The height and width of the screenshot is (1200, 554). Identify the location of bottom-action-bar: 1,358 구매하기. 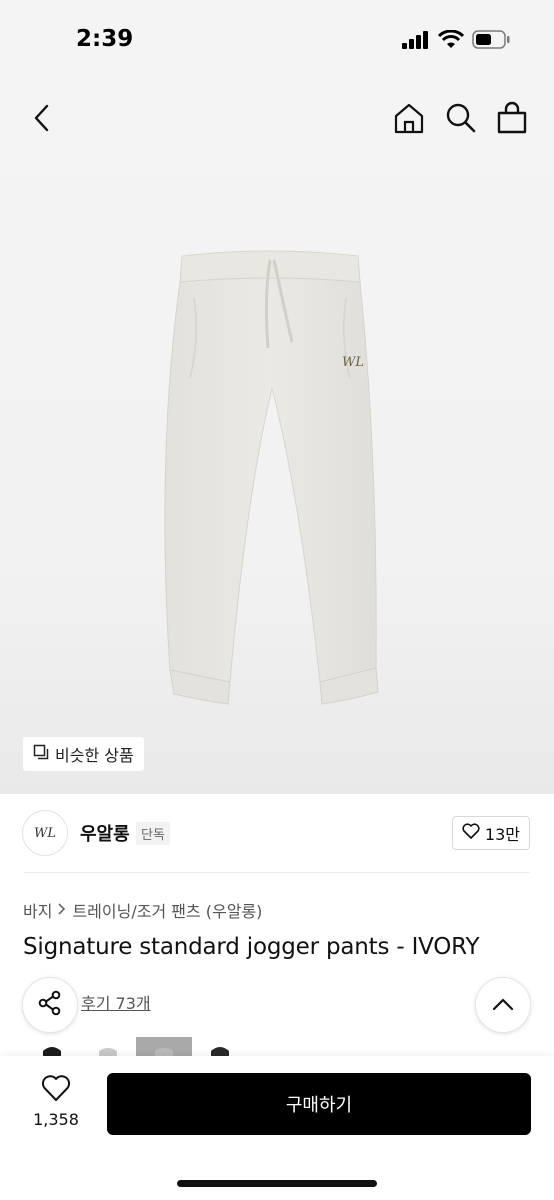
(277, 1128).